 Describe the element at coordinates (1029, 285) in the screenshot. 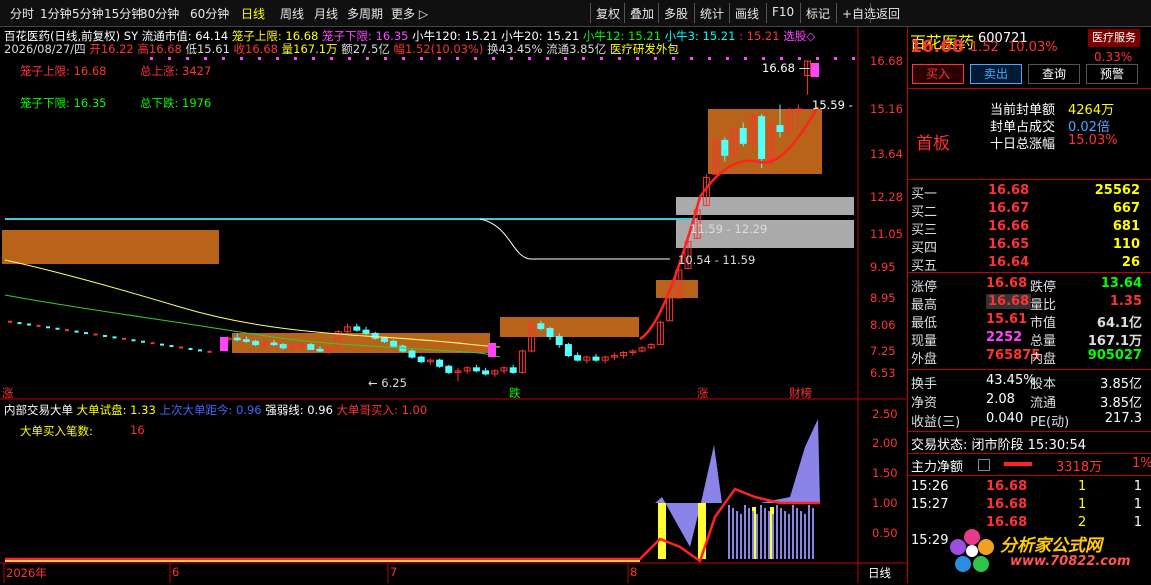

I see `quote-row: 涨停 16.68 跌停 13.64` at that location.